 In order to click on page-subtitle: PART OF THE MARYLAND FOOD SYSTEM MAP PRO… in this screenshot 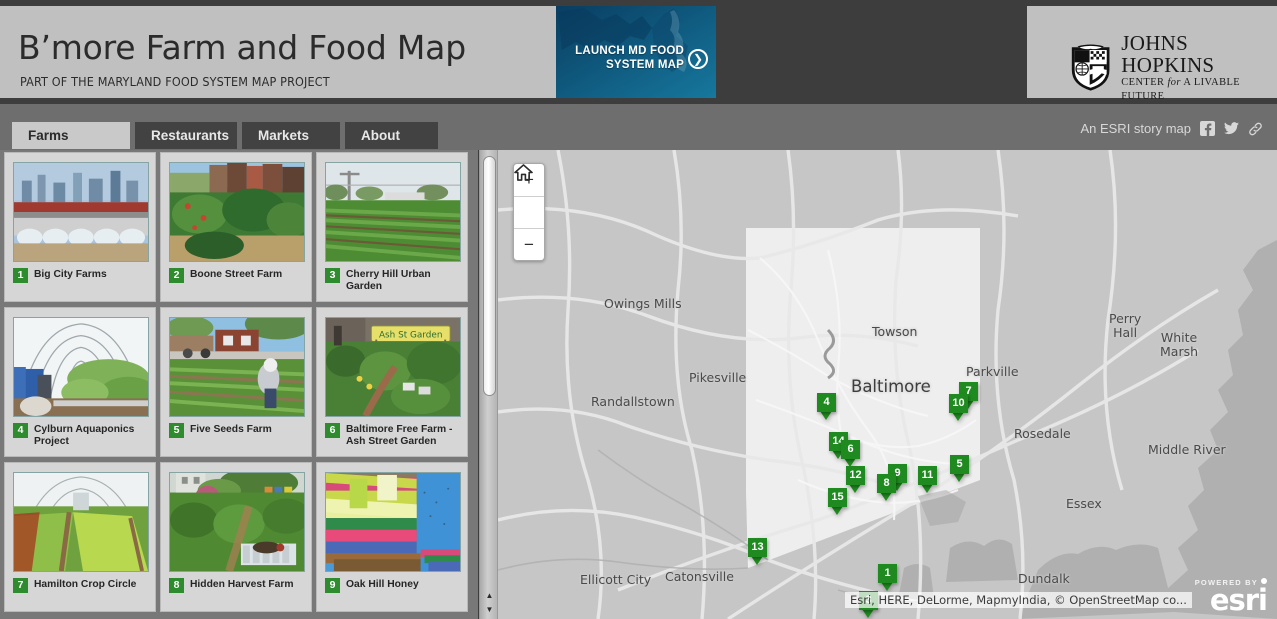, I will do `click(175, 81)`.